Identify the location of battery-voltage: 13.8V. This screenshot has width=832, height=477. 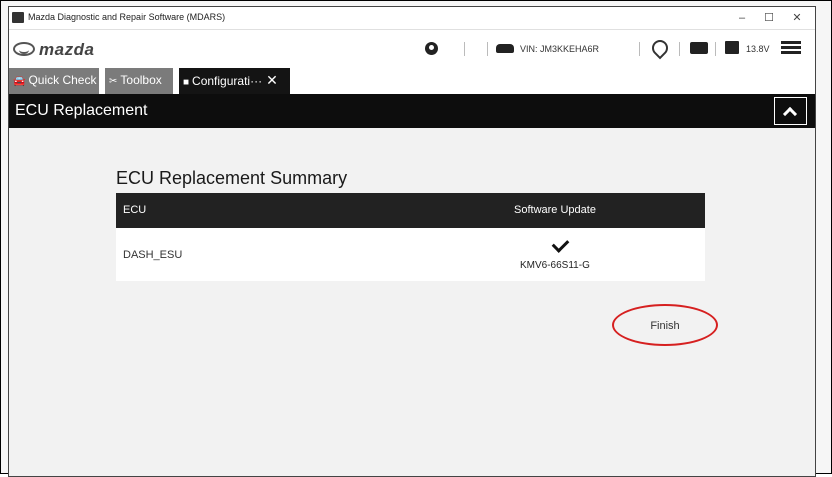
(758, 49).